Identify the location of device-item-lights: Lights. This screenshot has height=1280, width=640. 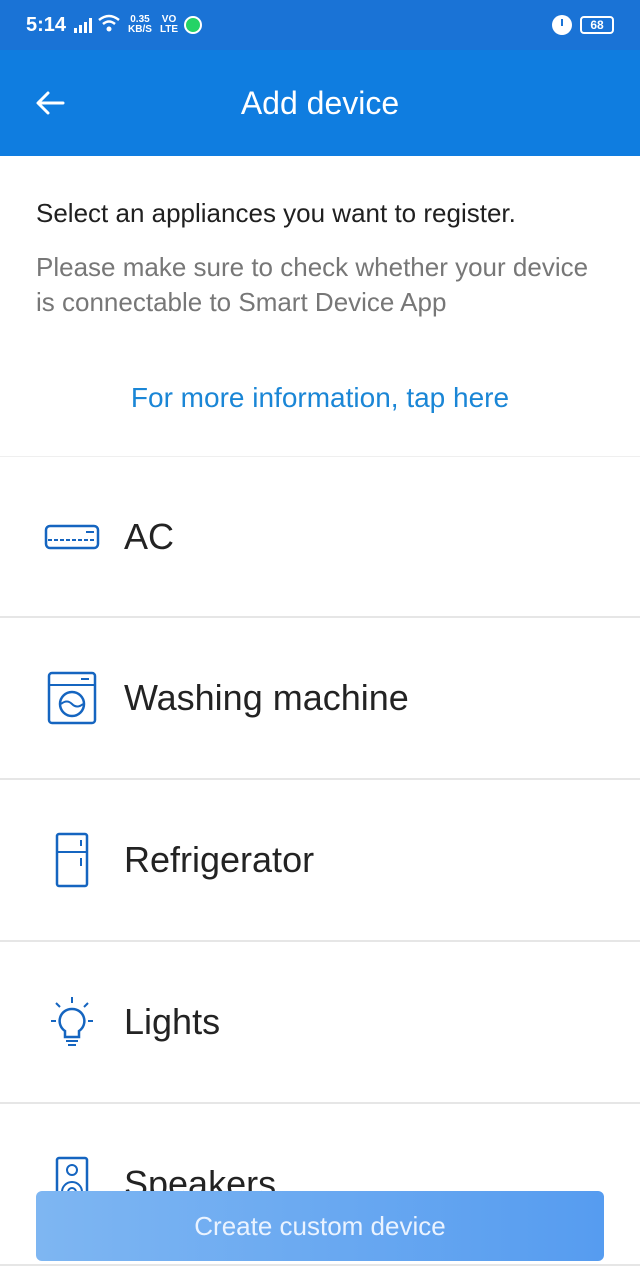
(320, 1023).